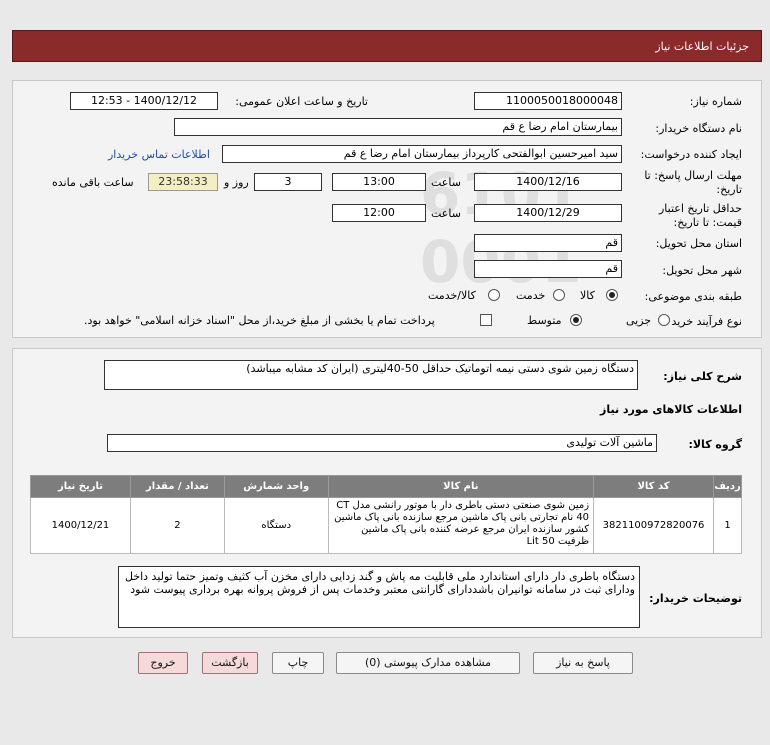  Describe the element at coordinates (452, 295) in the screenshot. I see `category-goods-service-label: کالا/خدمت` at that location.